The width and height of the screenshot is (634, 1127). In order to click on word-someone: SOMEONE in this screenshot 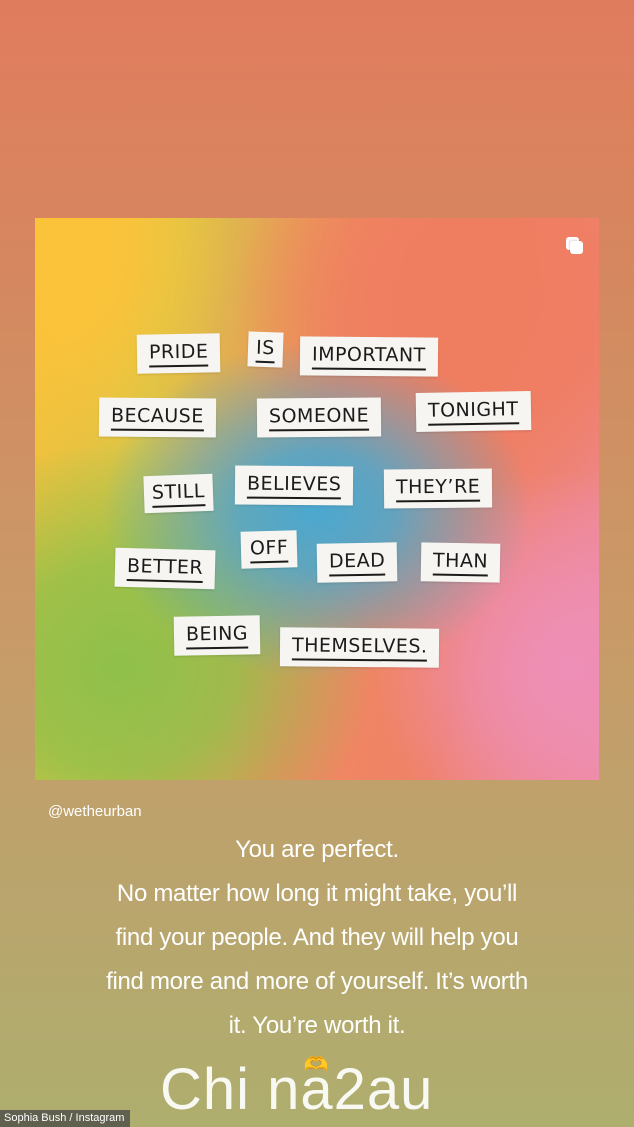, I will do `click(319, 417)`.